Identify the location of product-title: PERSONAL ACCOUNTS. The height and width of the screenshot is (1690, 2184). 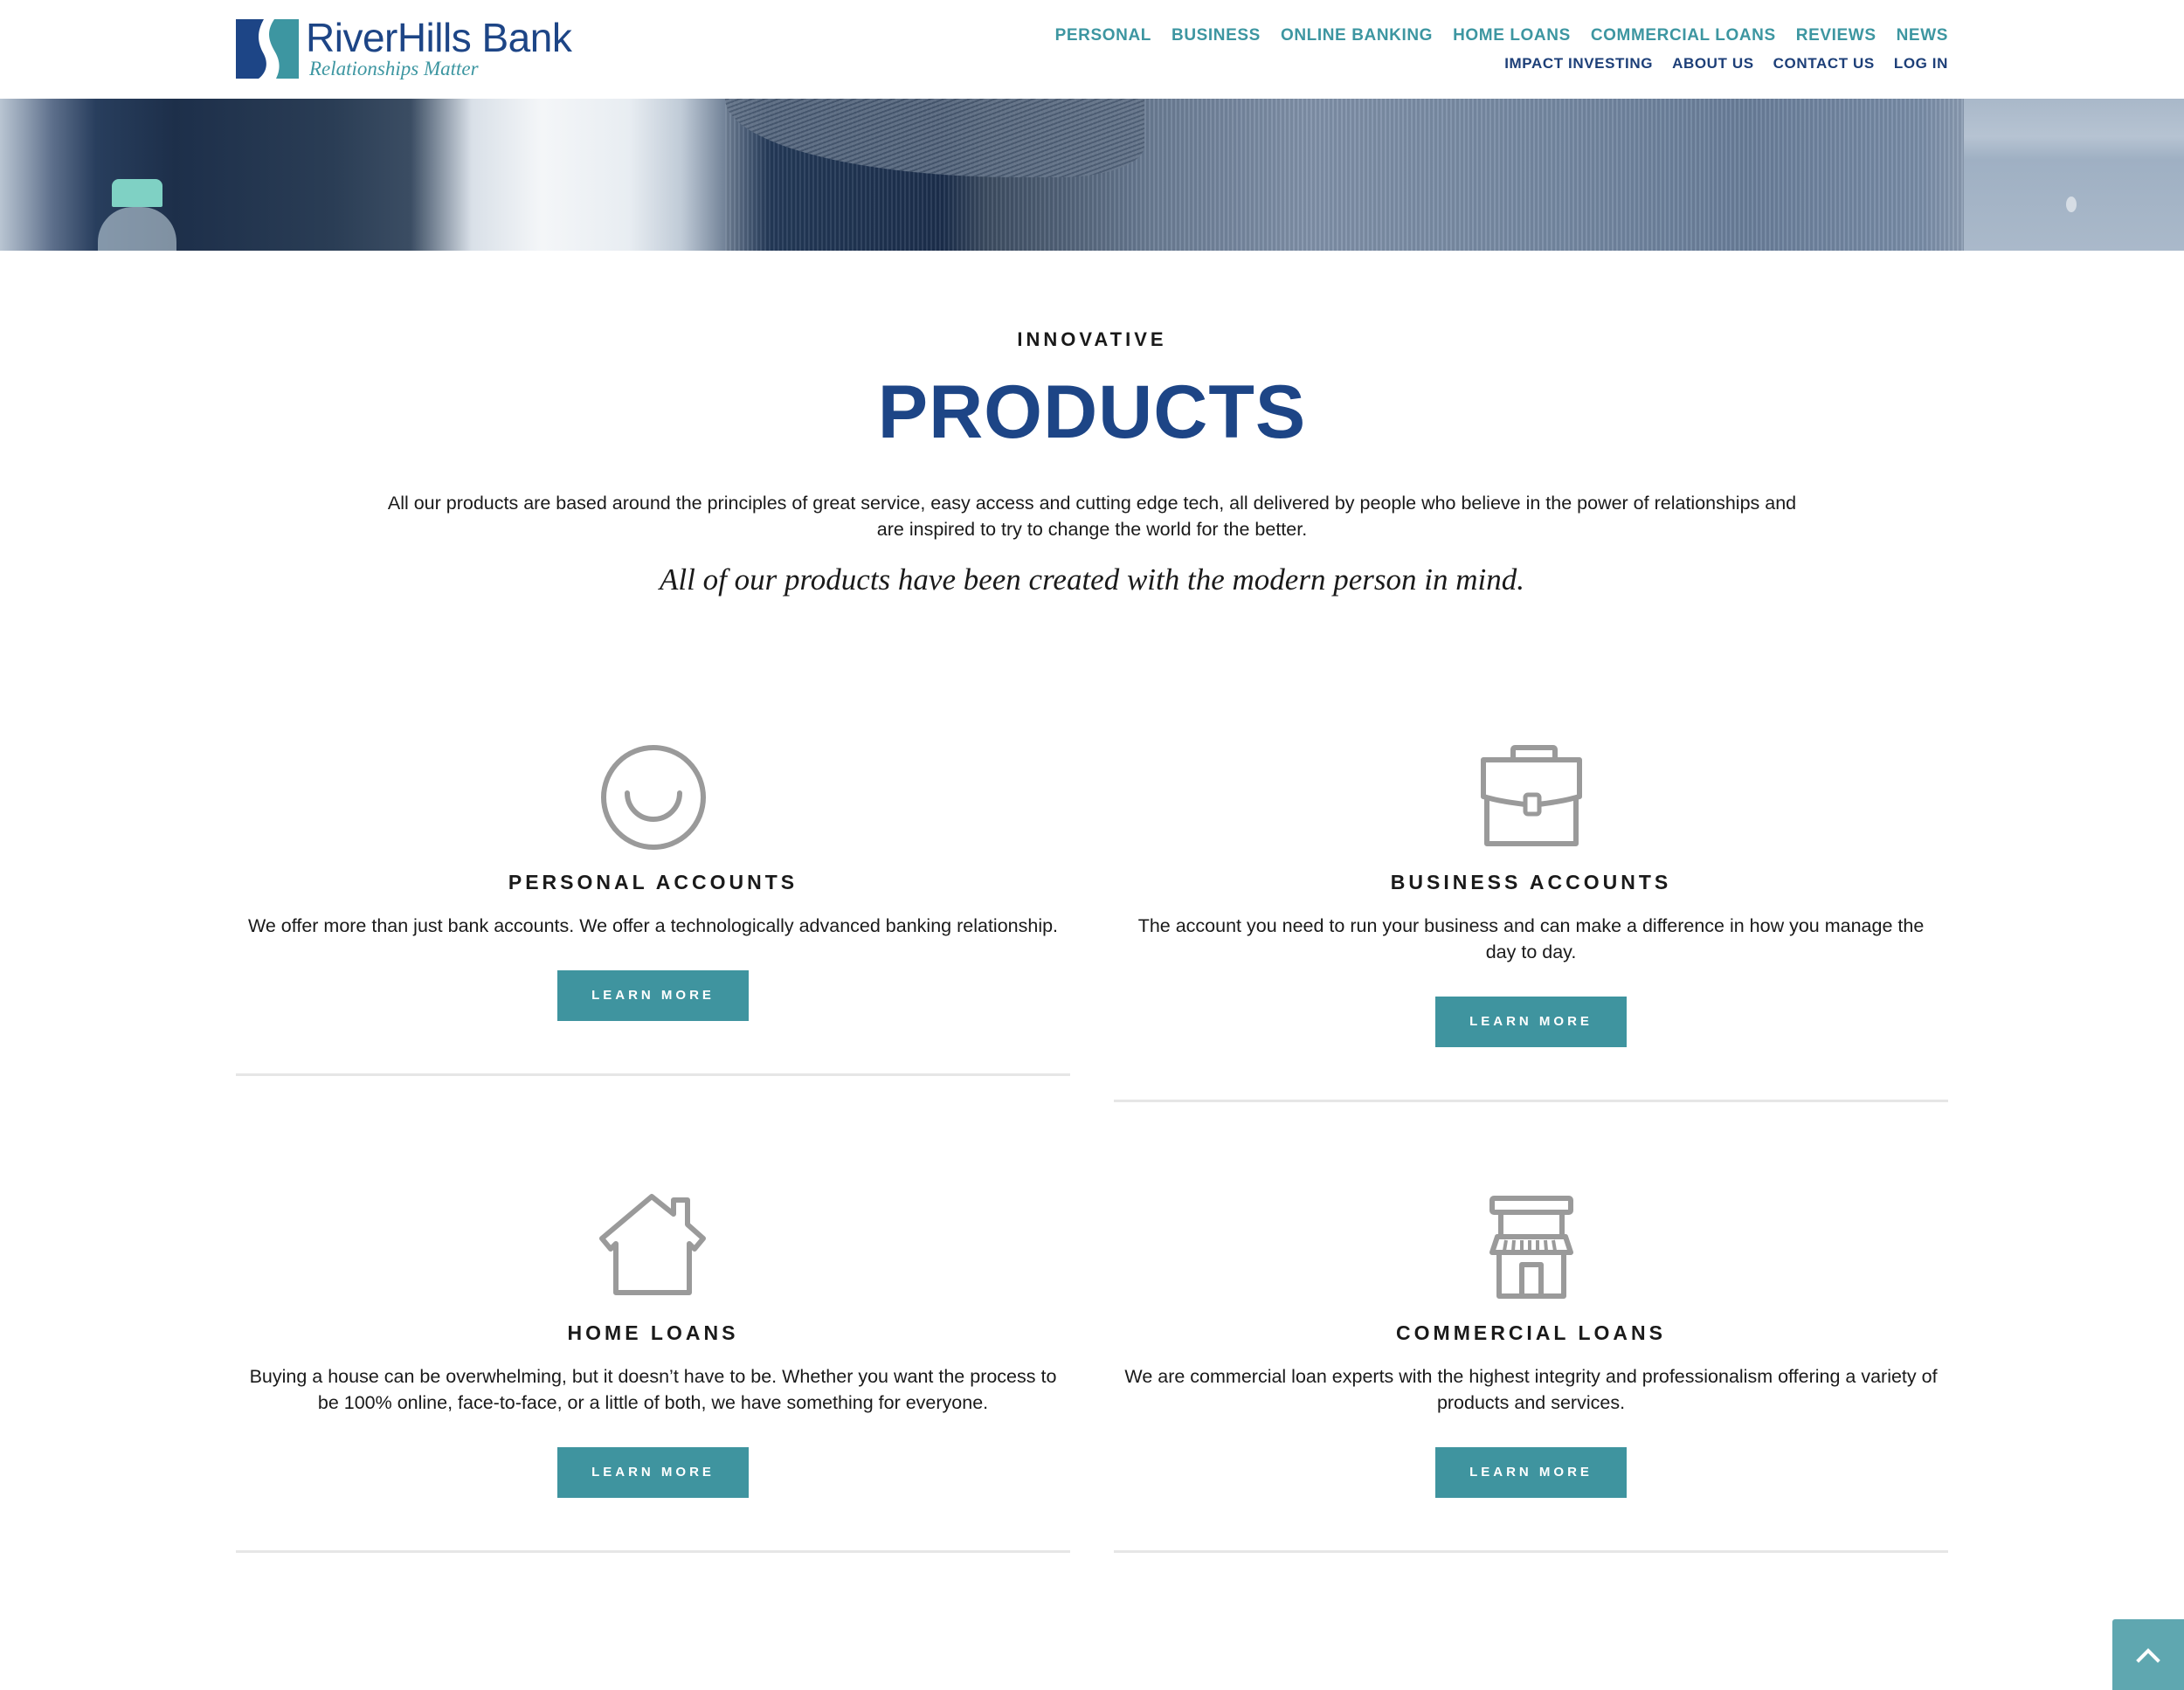
(653, 882).